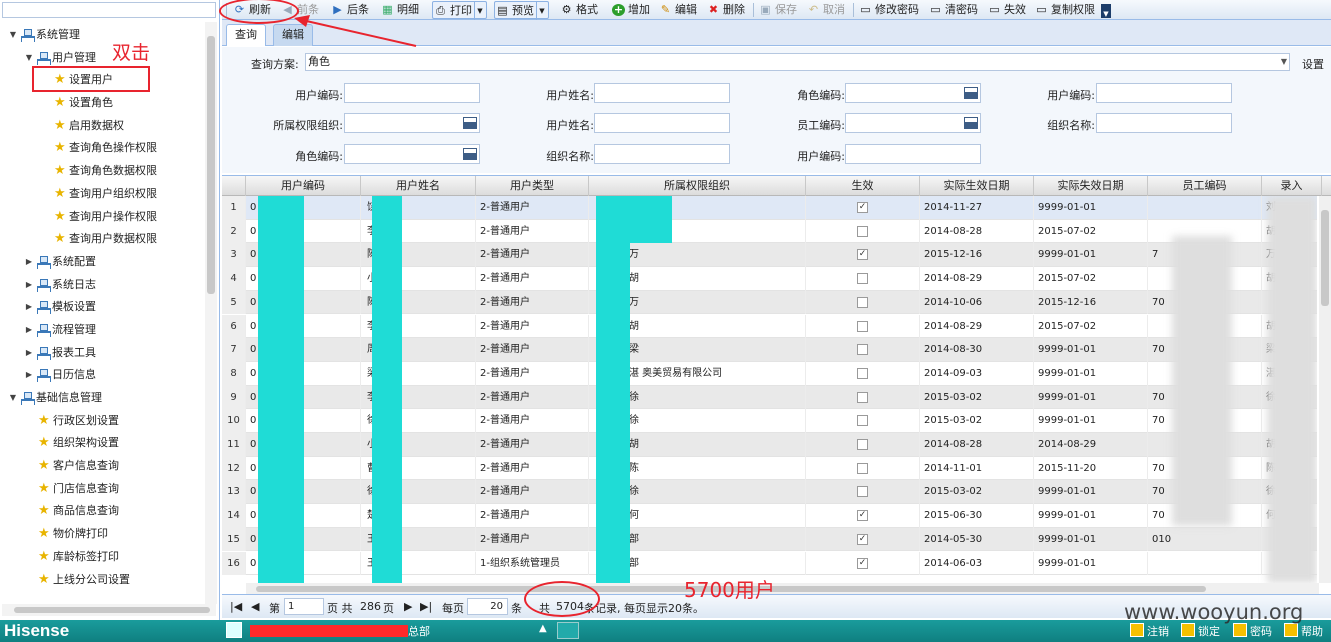 This screenshot has width=1331, height=642. Describe the element at coordinates (102, 557) in the screenshot. I see `tree-node: ★ 库龄标签打印` at that location.